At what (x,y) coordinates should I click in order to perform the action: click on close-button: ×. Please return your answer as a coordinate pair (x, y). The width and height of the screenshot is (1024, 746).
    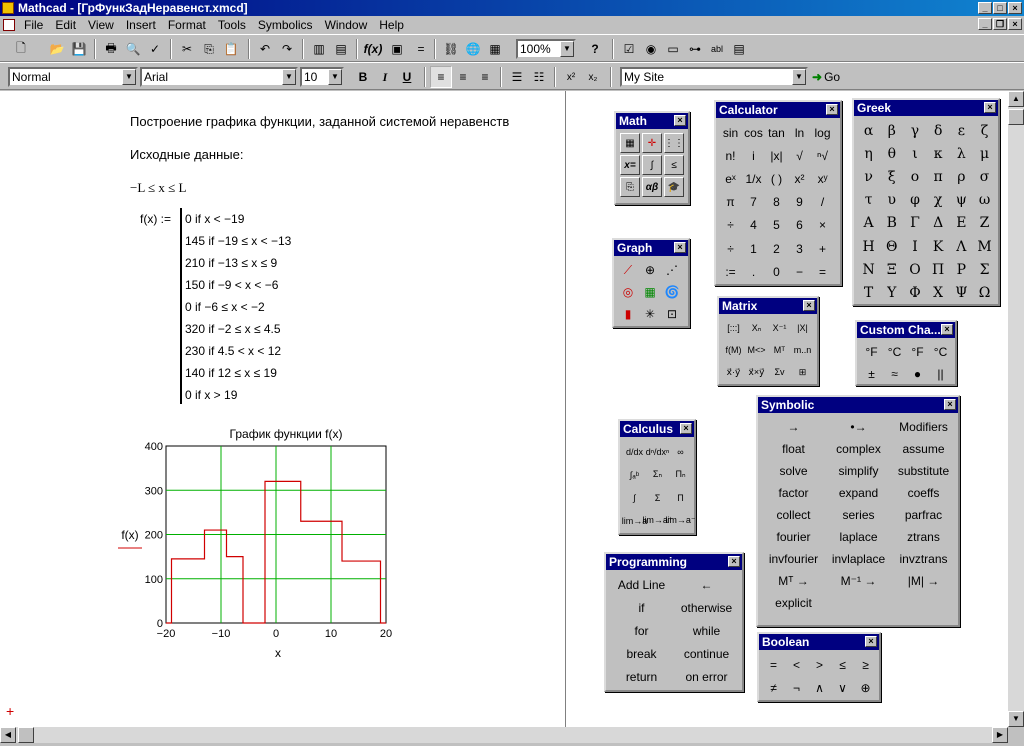
    Looking at the image, I should click on (1015, 8).